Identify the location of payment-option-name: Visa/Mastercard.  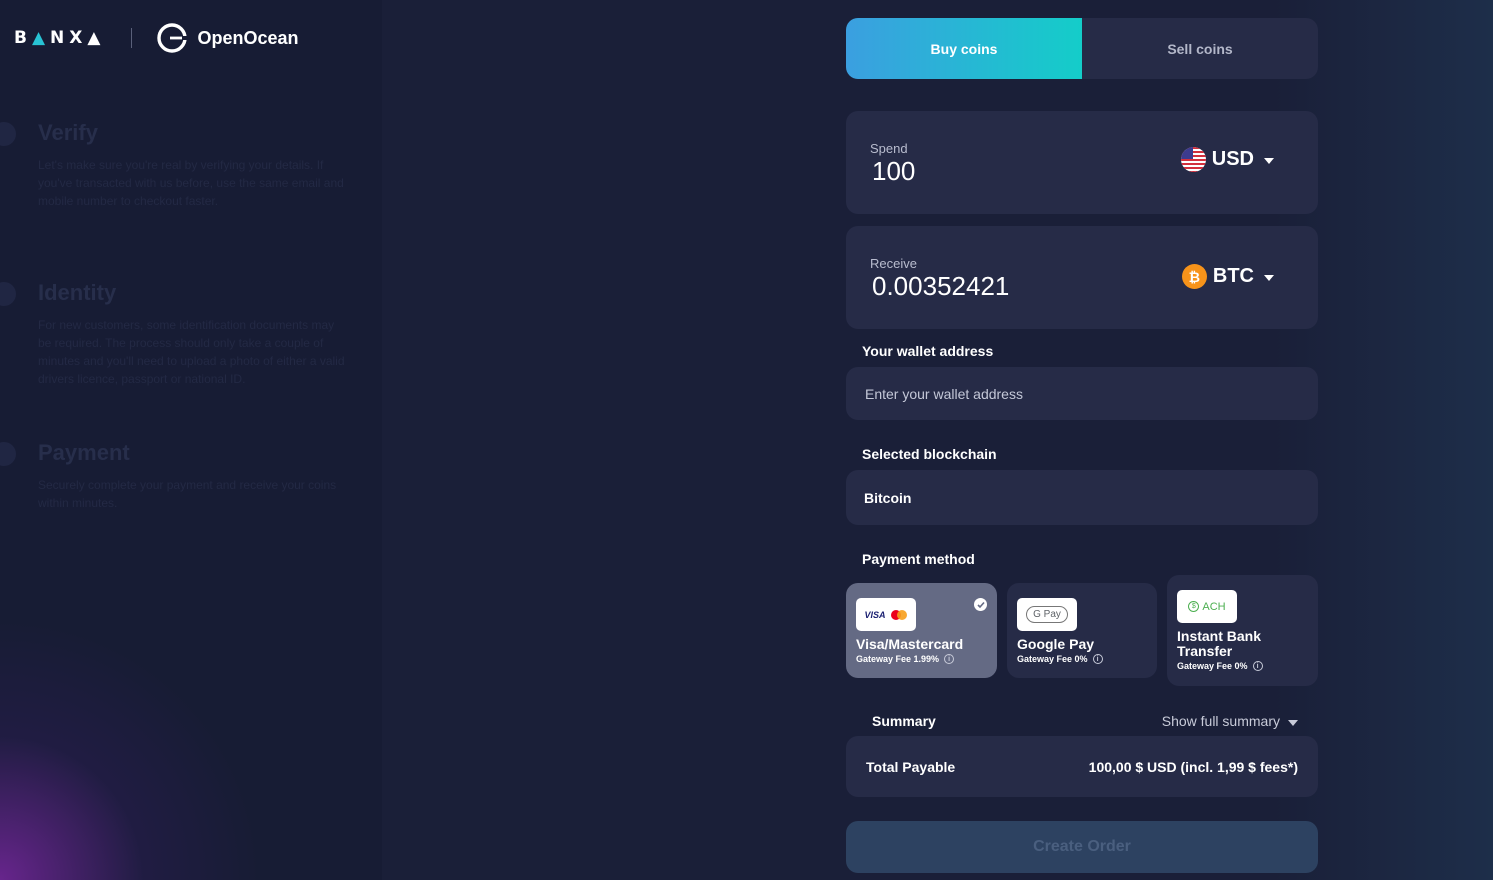
(910, 644).